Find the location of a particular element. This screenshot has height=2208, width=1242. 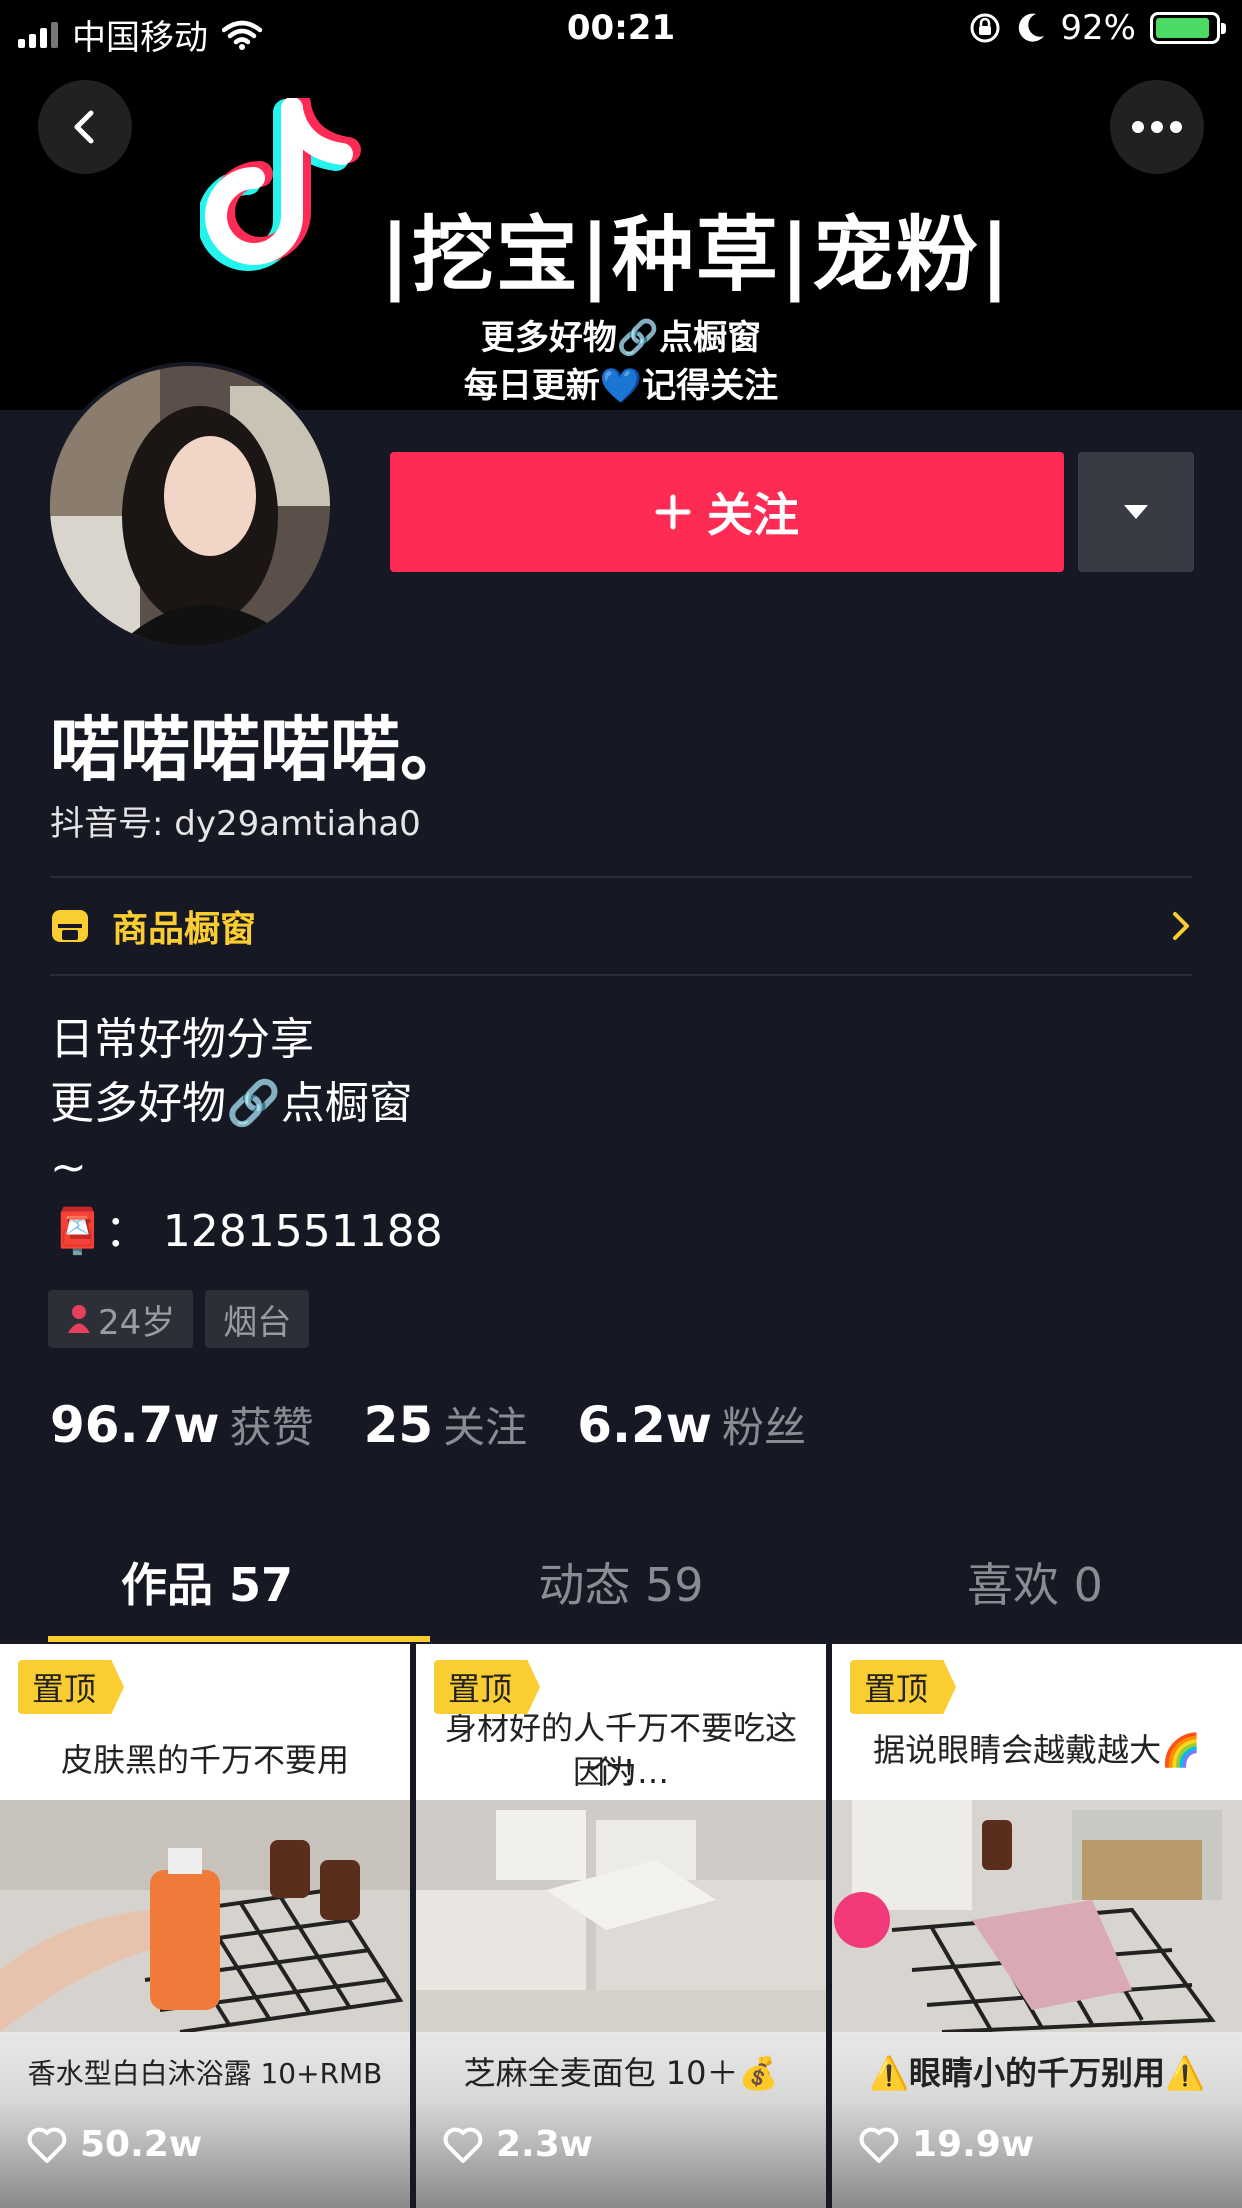

battery-percent: 92% is located at coordinates (1098, 28).